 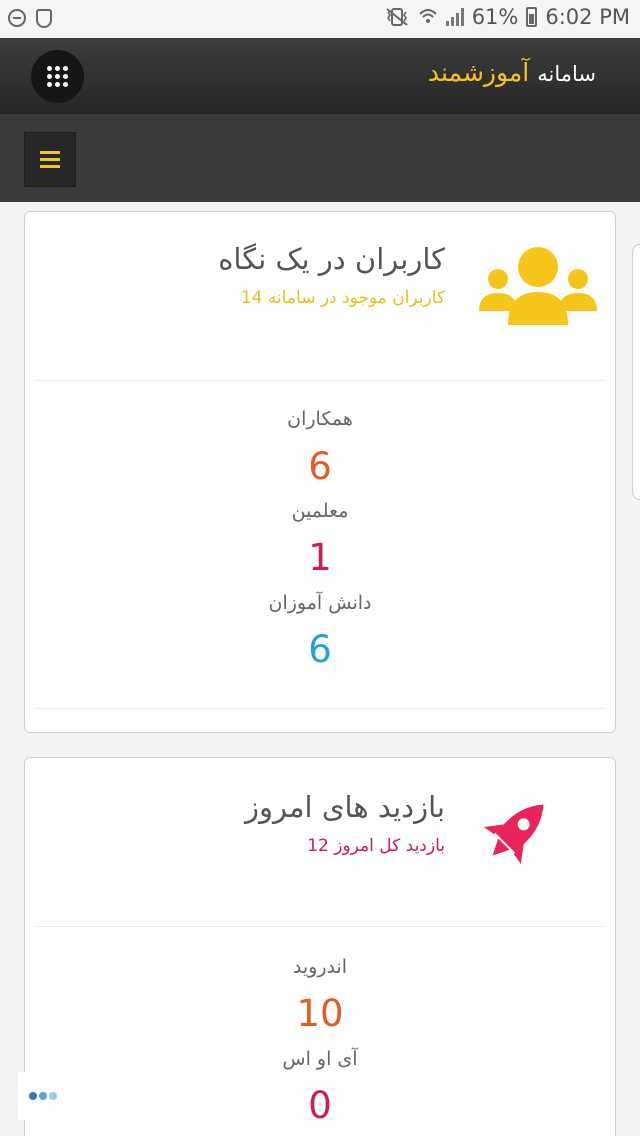 What do you see at coordinates (514, 834) in the screenshot?
I see `rocket-icon` at bounding box center [514, 834].